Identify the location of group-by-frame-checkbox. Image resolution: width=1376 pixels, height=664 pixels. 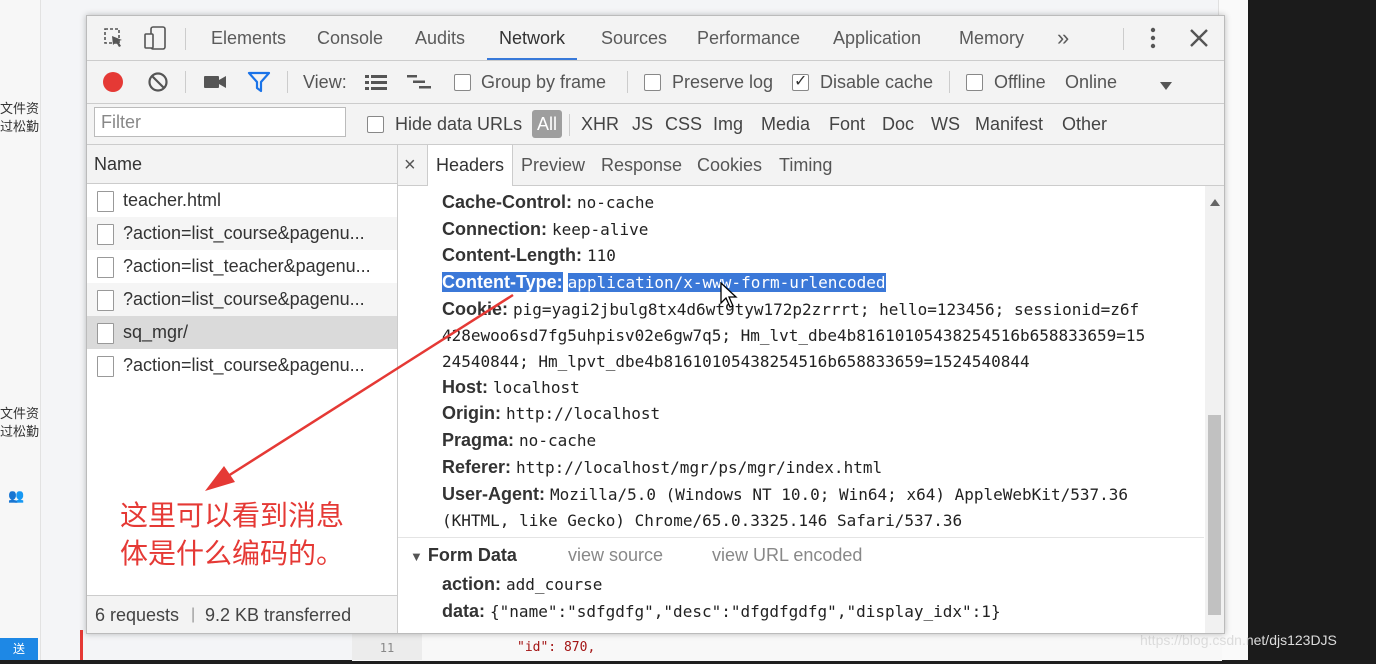
(462, 82).